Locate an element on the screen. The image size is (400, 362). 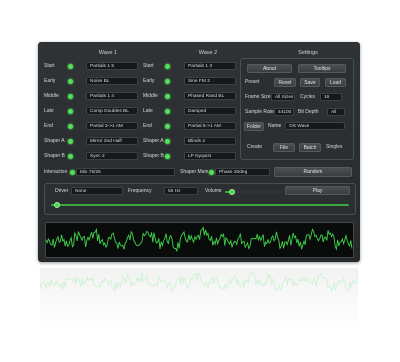
folder-button: Folder is located at coordinates (254, 126).